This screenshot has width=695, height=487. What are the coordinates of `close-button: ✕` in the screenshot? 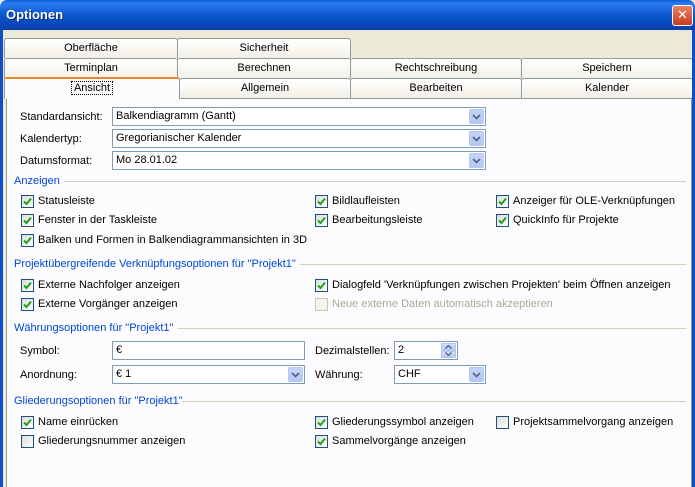 It's located at (682, 15).